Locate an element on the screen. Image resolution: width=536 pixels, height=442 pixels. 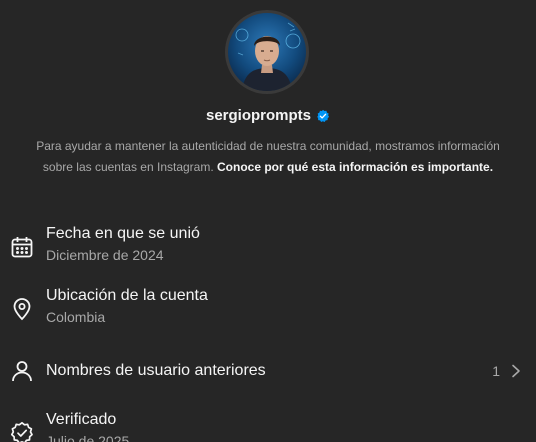
chevron-right-icon is located at coordinates (516, 371).